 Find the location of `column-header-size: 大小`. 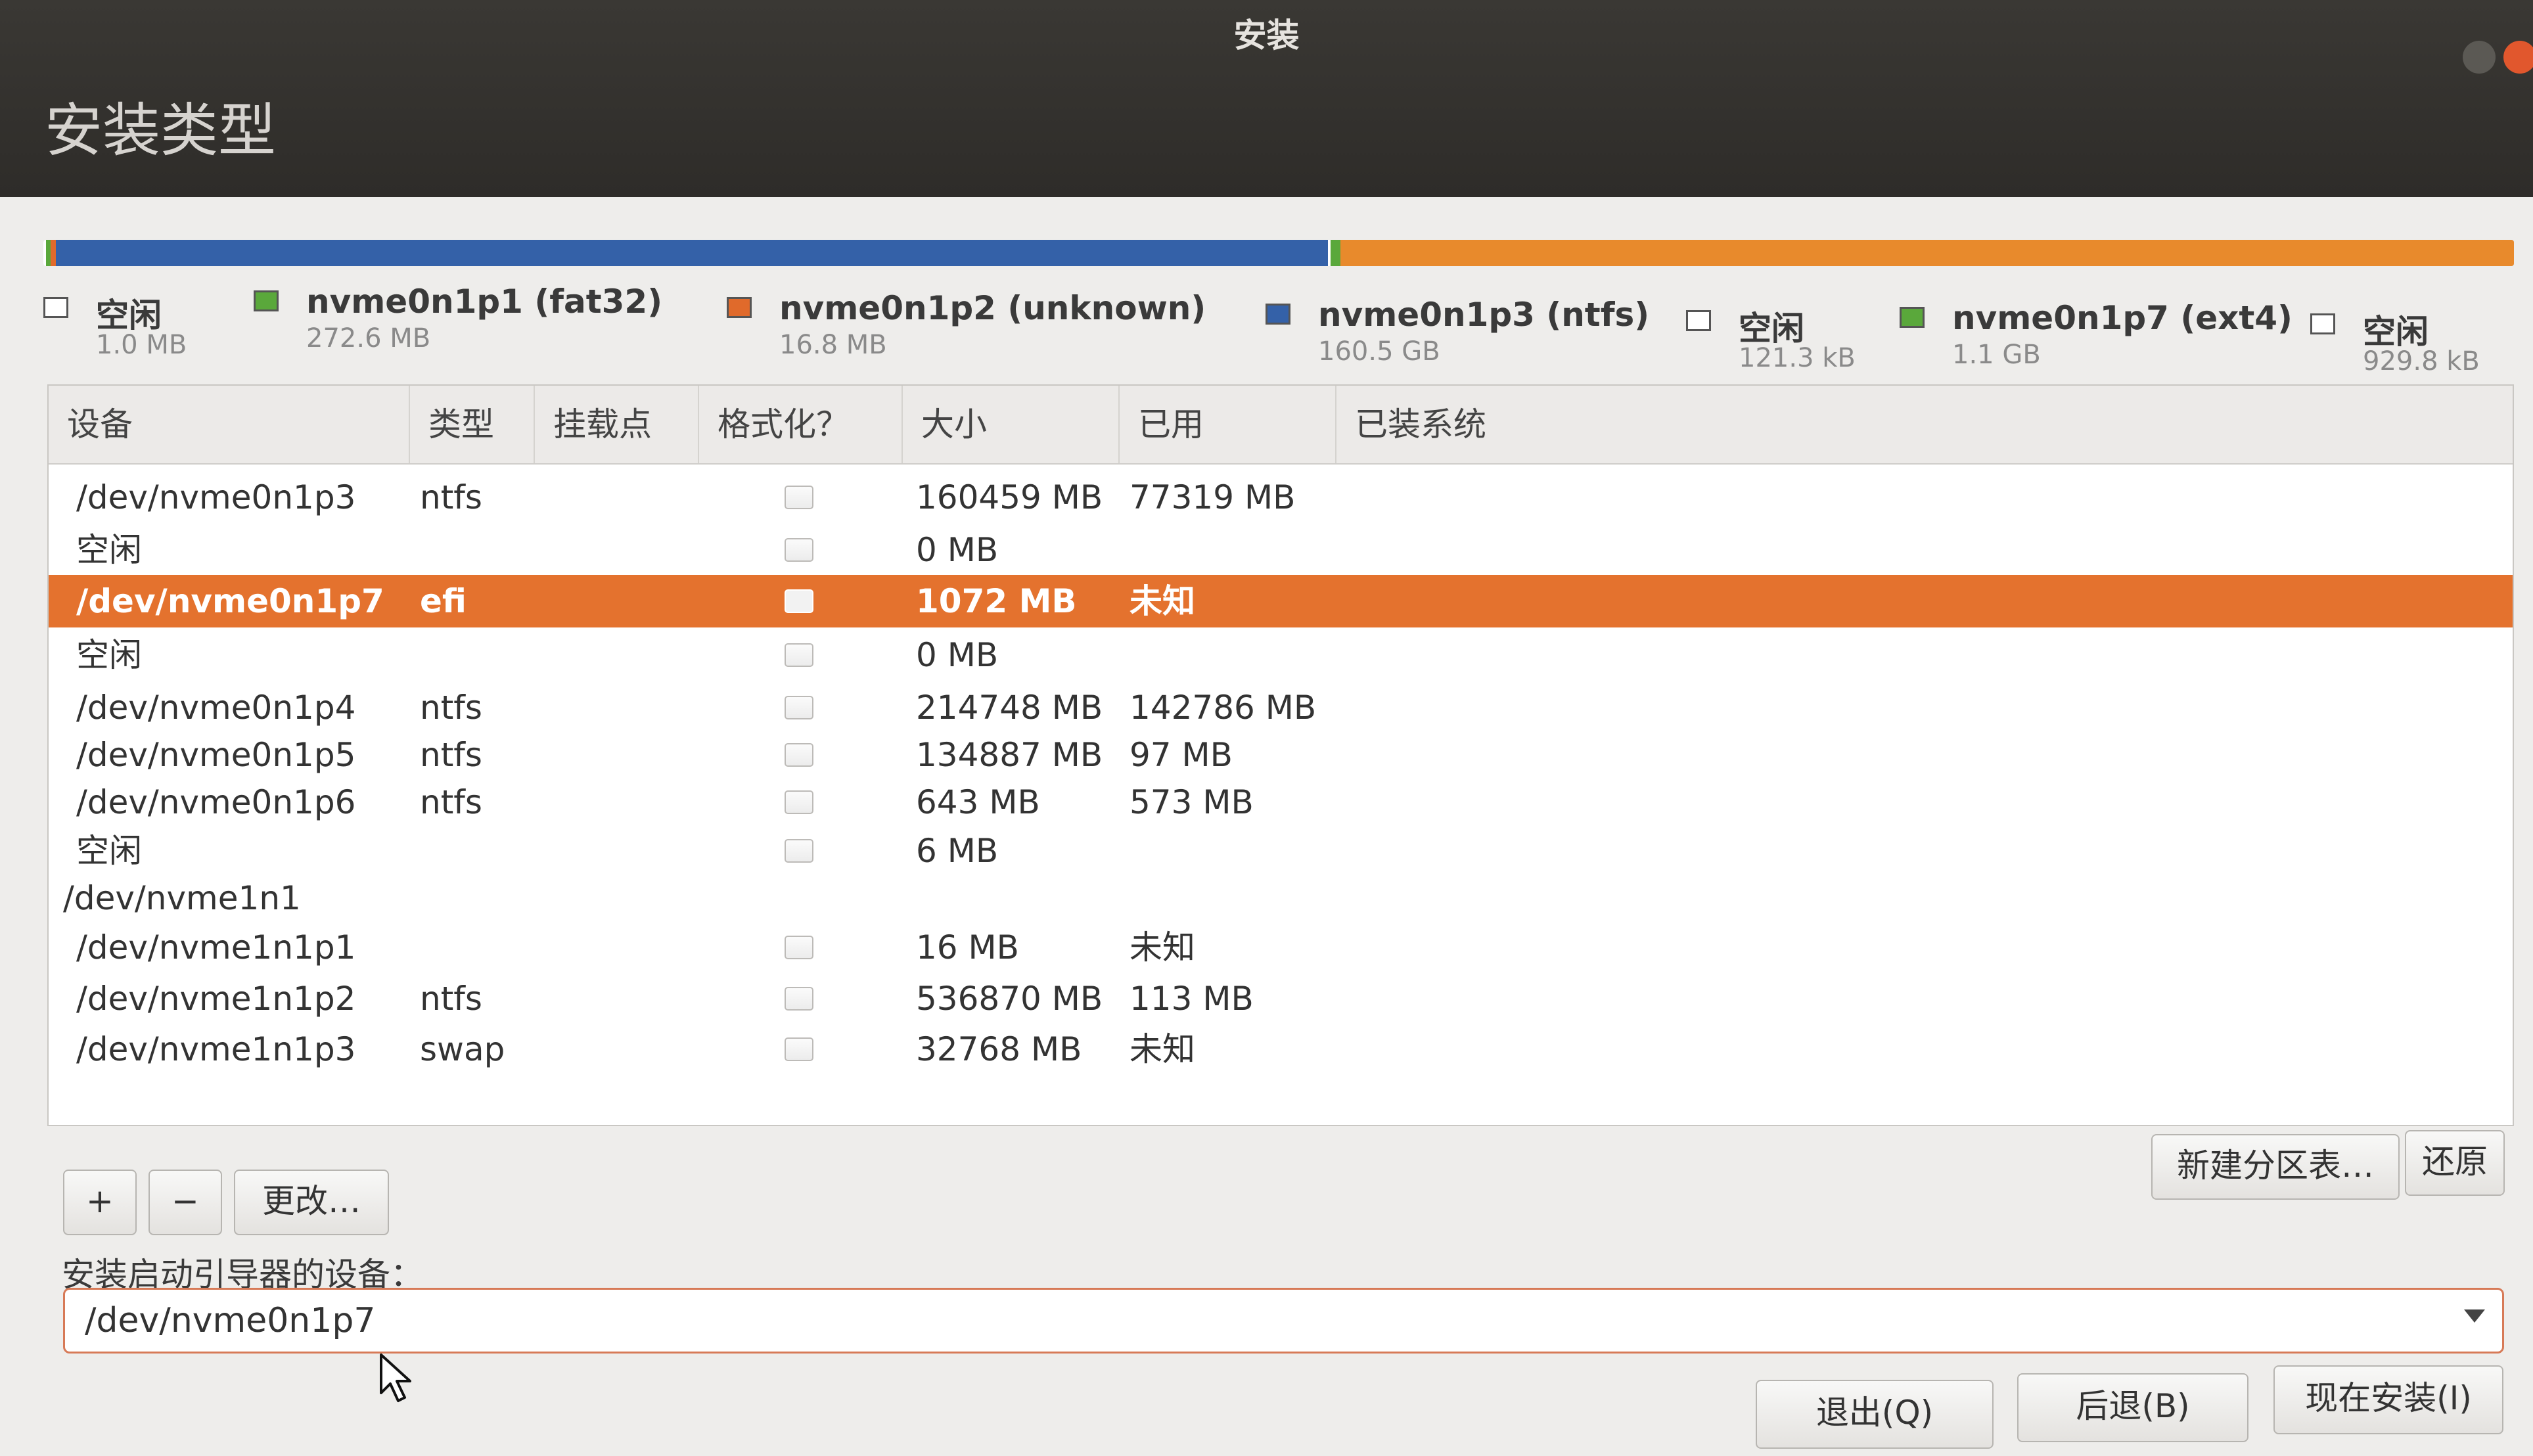

column-header-size: 大小 is located at coordinates (1011, 424).